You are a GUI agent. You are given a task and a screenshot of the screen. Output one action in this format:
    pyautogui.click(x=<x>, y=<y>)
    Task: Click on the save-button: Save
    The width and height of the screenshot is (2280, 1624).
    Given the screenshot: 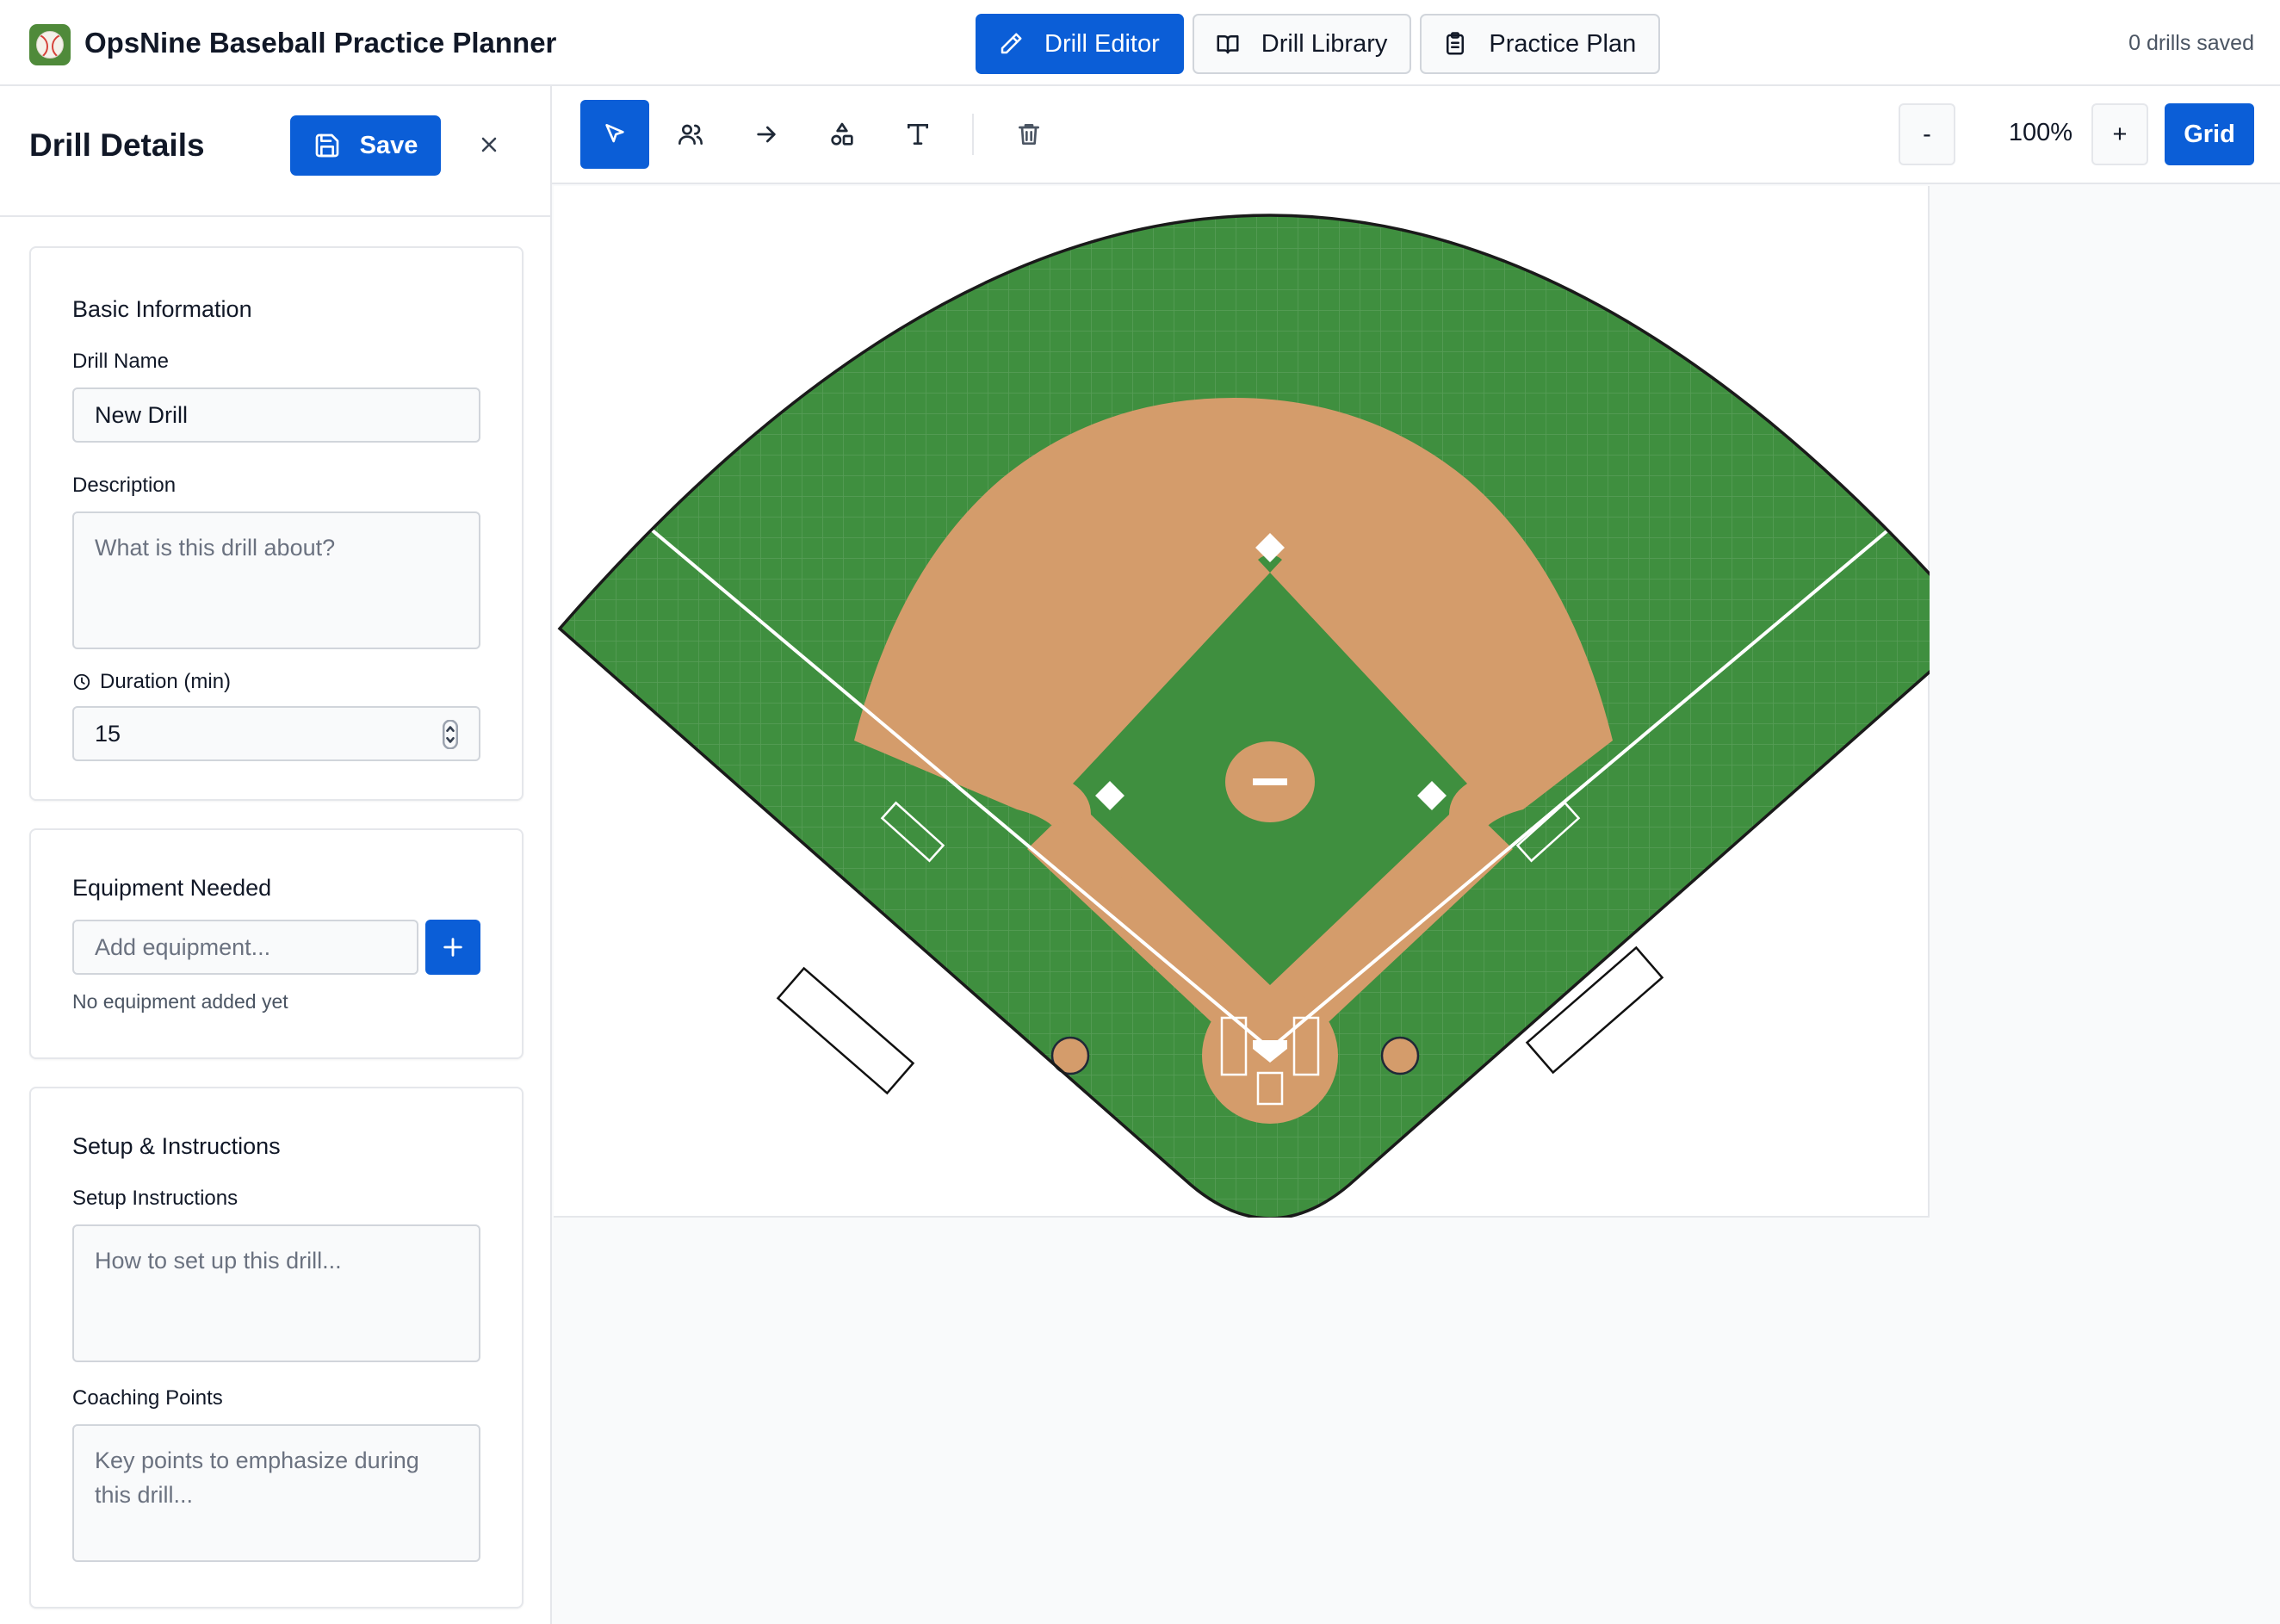 What is the action you would take?
    pyautogui.click(x=366, y=145)
    